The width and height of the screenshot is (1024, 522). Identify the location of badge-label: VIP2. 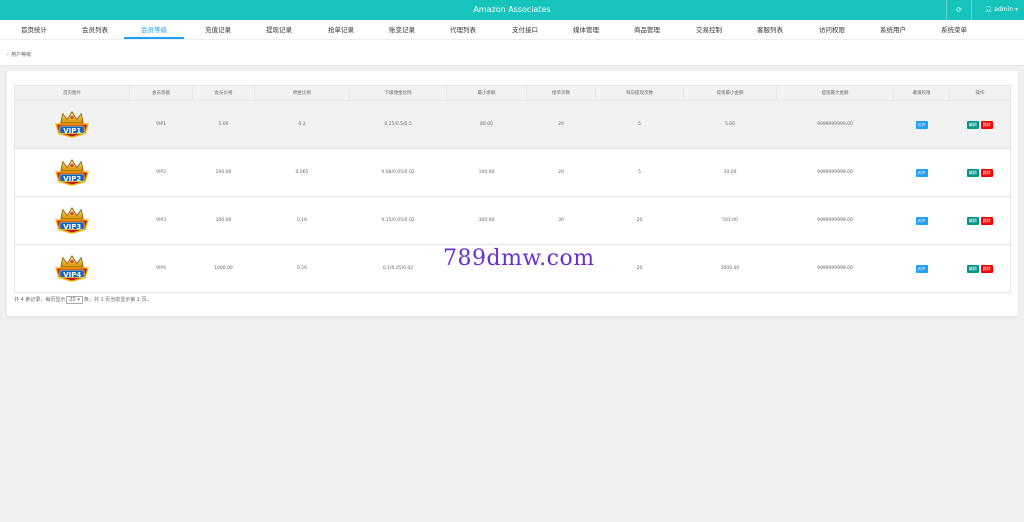
(72, 178).